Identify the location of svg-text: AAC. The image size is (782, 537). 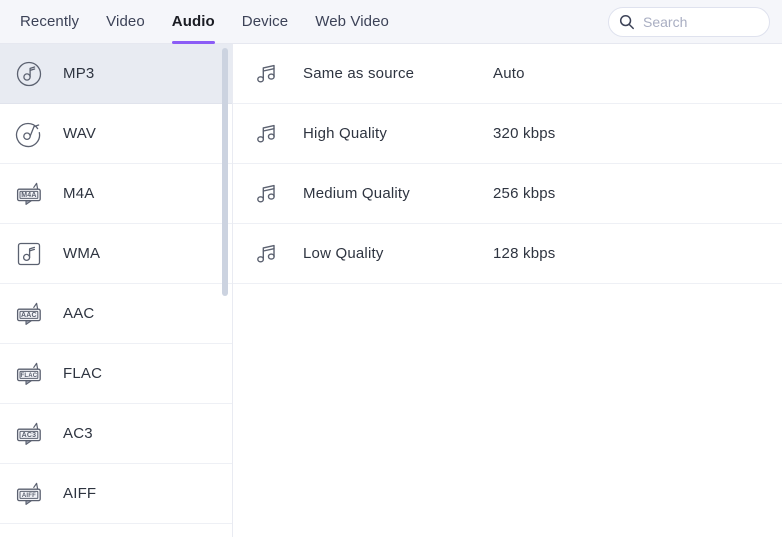
(29, 315).